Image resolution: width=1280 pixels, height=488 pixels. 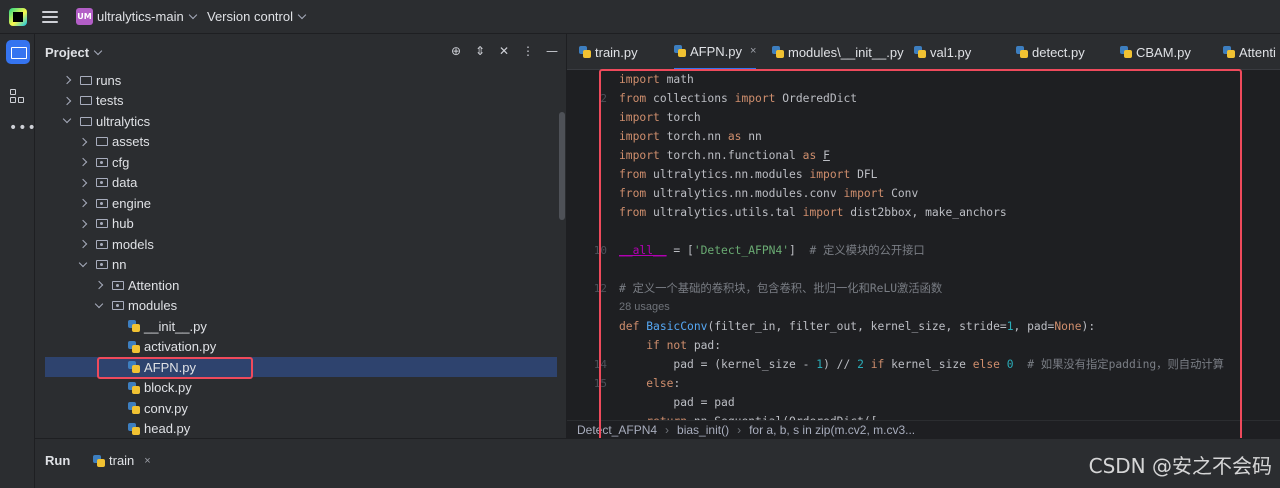 What do you see at coordinates (301, 142) in the screenshot?
I see `tree-item: assets` at bounding box center [301, 142].